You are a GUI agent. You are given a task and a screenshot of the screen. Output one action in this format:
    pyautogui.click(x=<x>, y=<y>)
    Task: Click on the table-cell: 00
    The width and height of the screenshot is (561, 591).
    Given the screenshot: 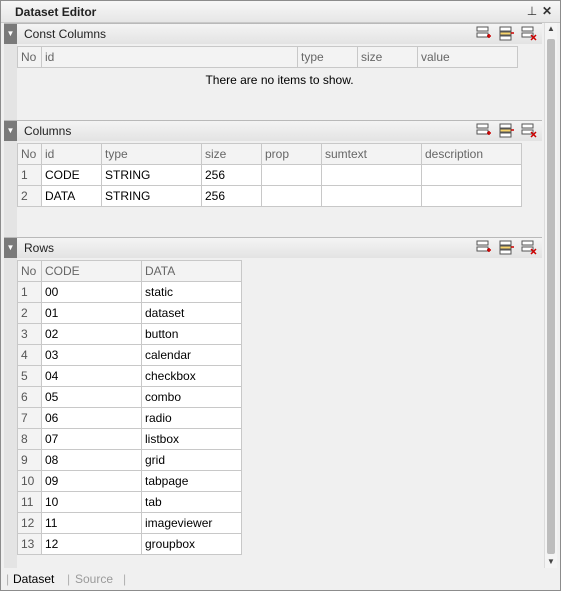 What is the action you would take?
    pyautogui.click(x=91, y=292)
    